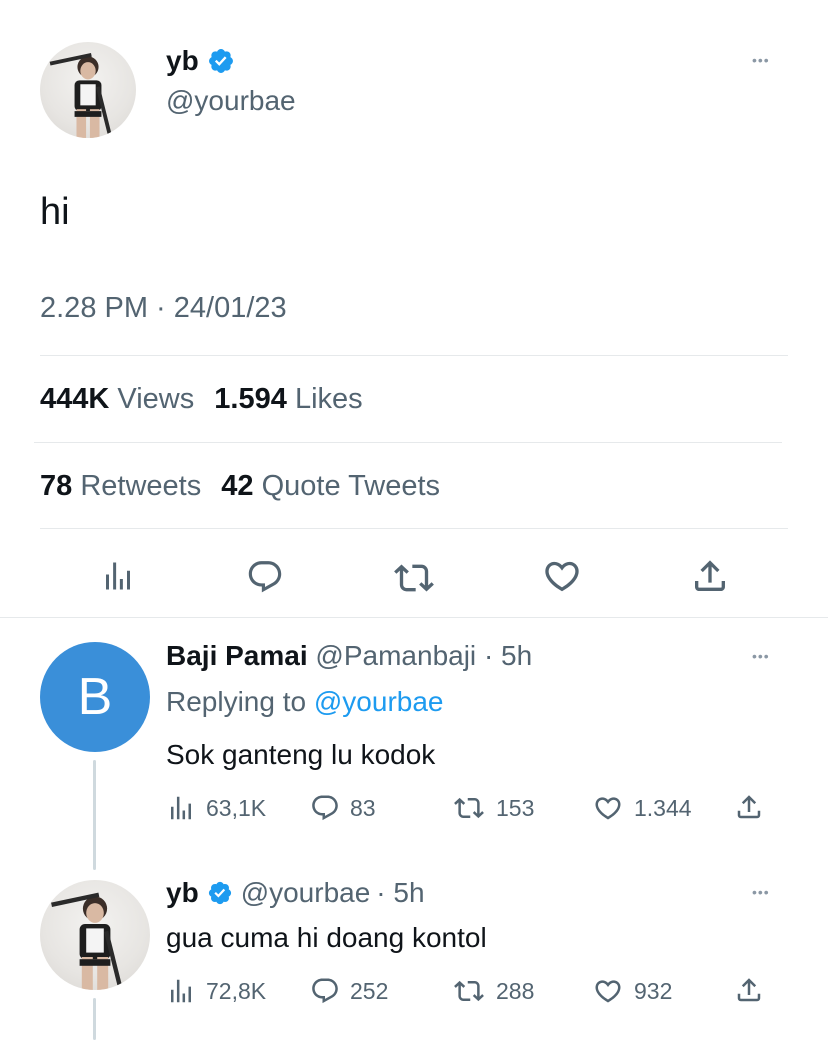  What do you see at coordinates (237, 655) in the screenshot?
I see `author-name: Baji Pamai` at bounding box center [237, 655].